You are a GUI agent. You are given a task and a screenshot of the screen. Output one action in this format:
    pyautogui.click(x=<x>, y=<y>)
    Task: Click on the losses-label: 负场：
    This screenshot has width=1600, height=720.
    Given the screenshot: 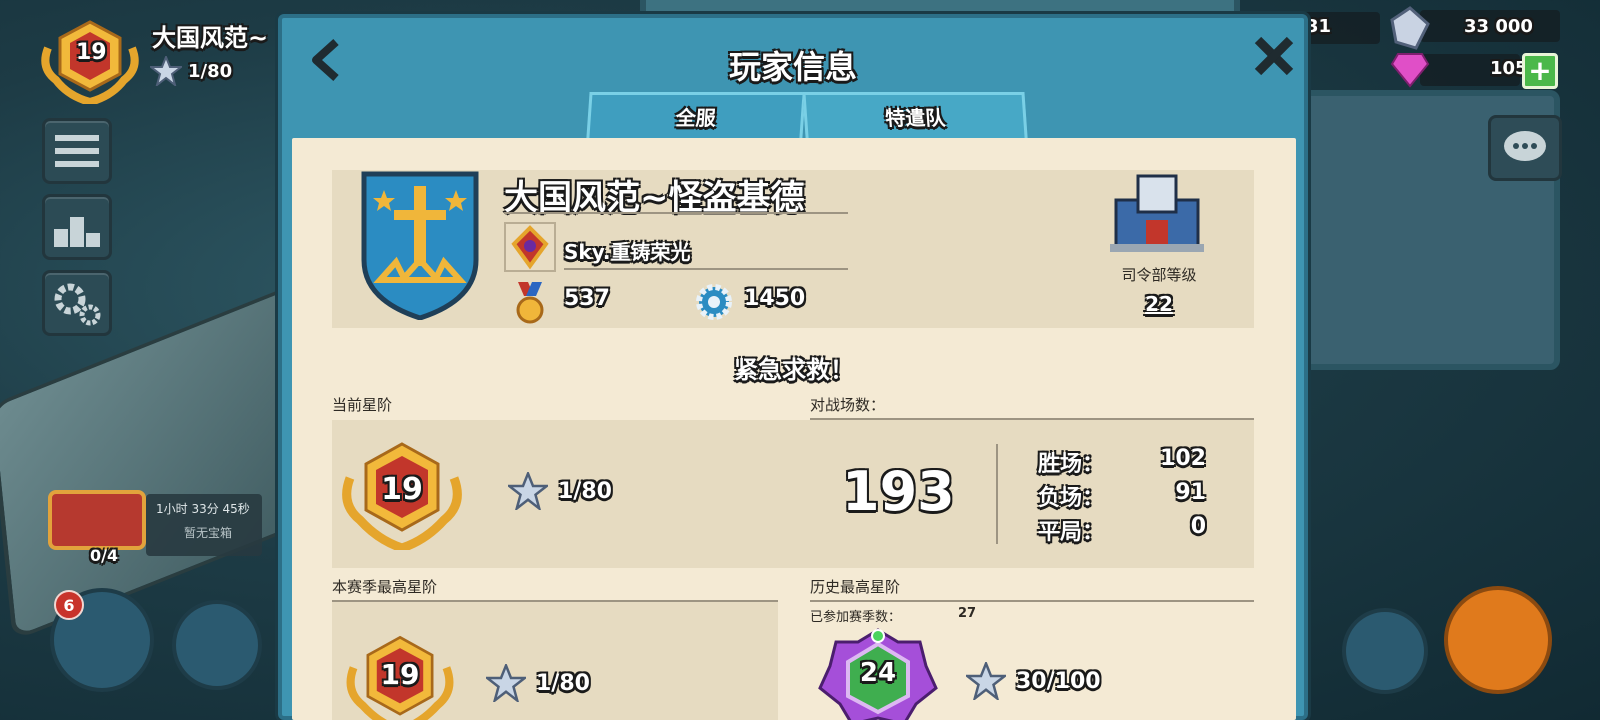 What is the action you would take?
    pyautogui.click(x=1071, y=498)
    